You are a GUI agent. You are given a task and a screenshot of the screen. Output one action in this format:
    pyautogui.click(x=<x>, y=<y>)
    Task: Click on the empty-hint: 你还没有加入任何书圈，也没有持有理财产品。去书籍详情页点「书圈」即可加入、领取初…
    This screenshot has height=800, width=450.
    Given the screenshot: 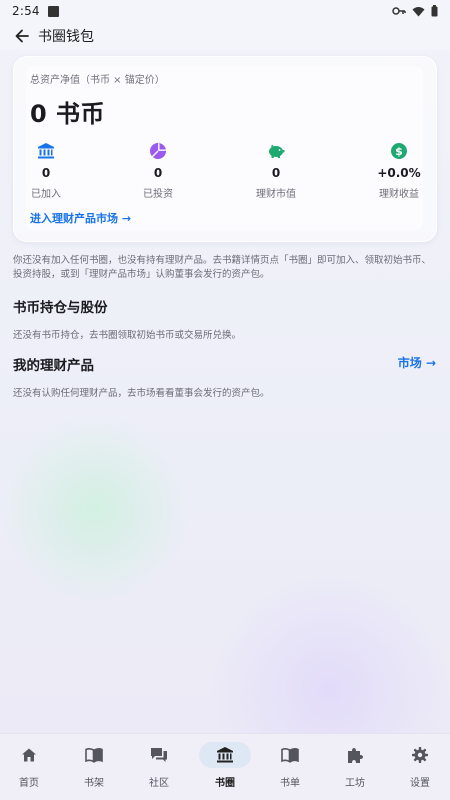 What is the action you would take?
    pyautogui.click(x=222, y=267)
    